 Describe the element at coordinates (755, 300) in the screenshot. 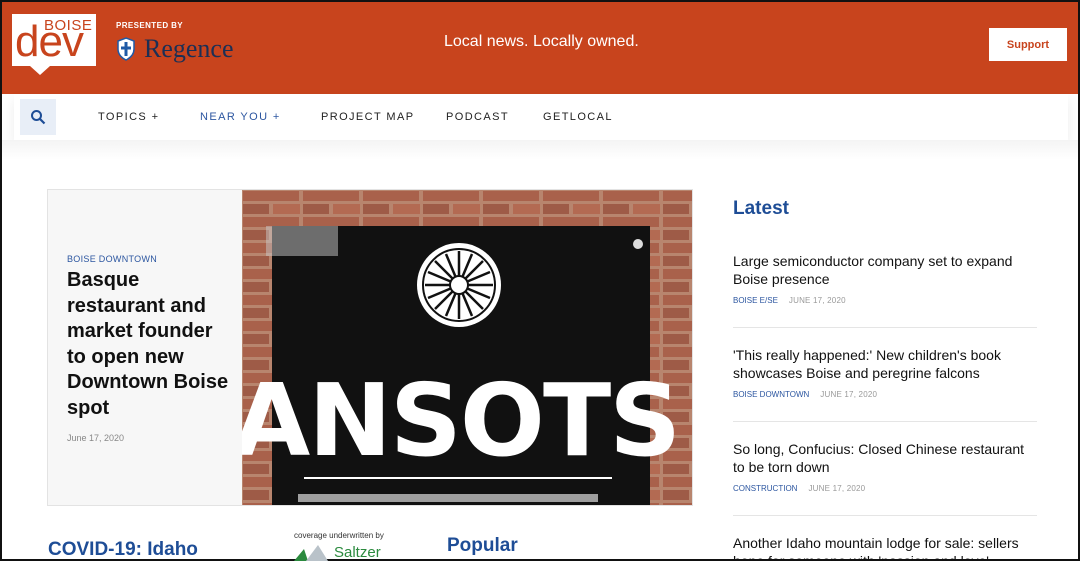

I see `story-category: BOISE E/SE` at that location.